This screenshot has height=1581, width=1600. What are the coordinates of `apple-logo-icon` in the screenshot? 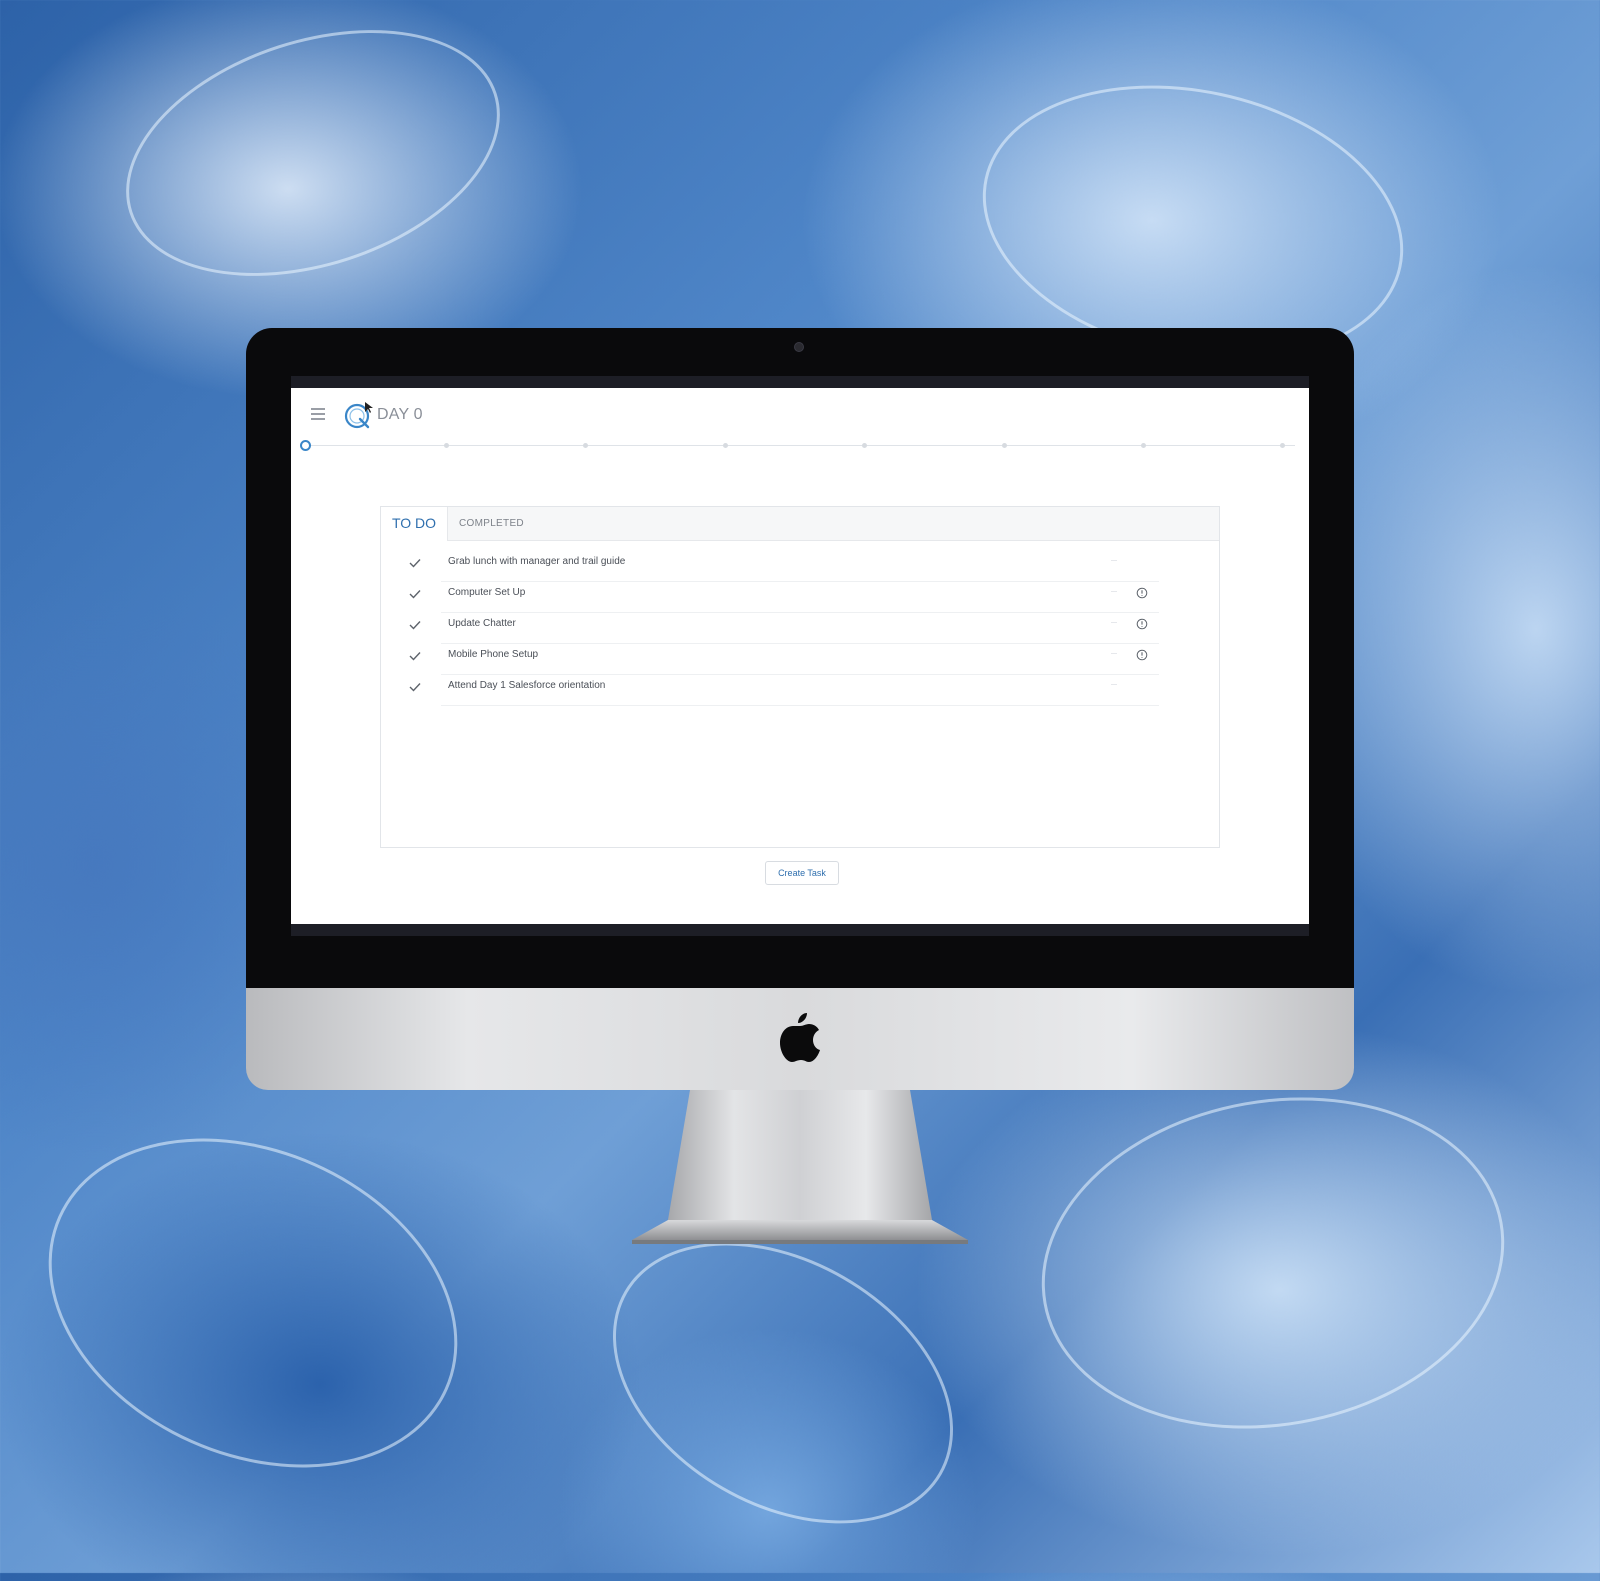 It's located at (800, 1037).